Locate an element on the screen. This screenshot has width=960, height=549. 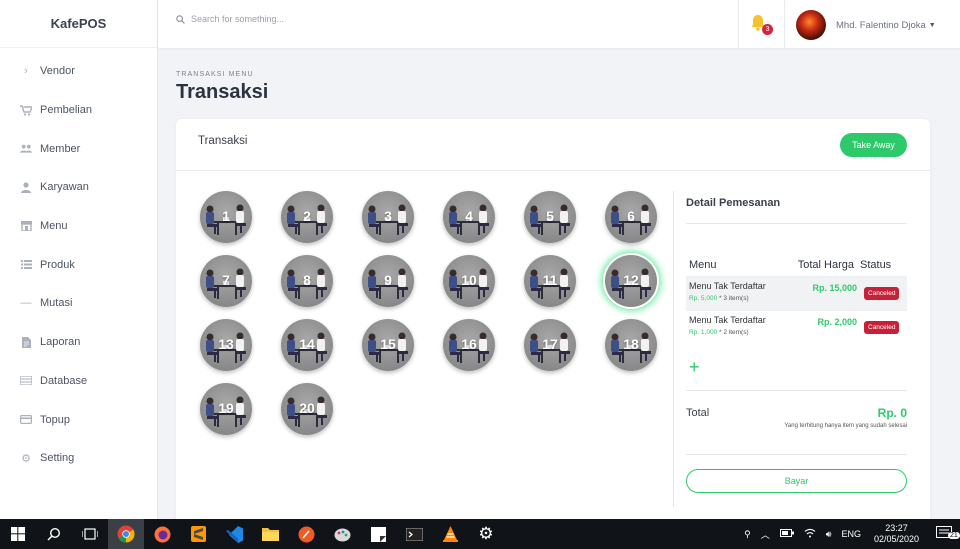
table-number: 7 is located at coordinates (226, 280).